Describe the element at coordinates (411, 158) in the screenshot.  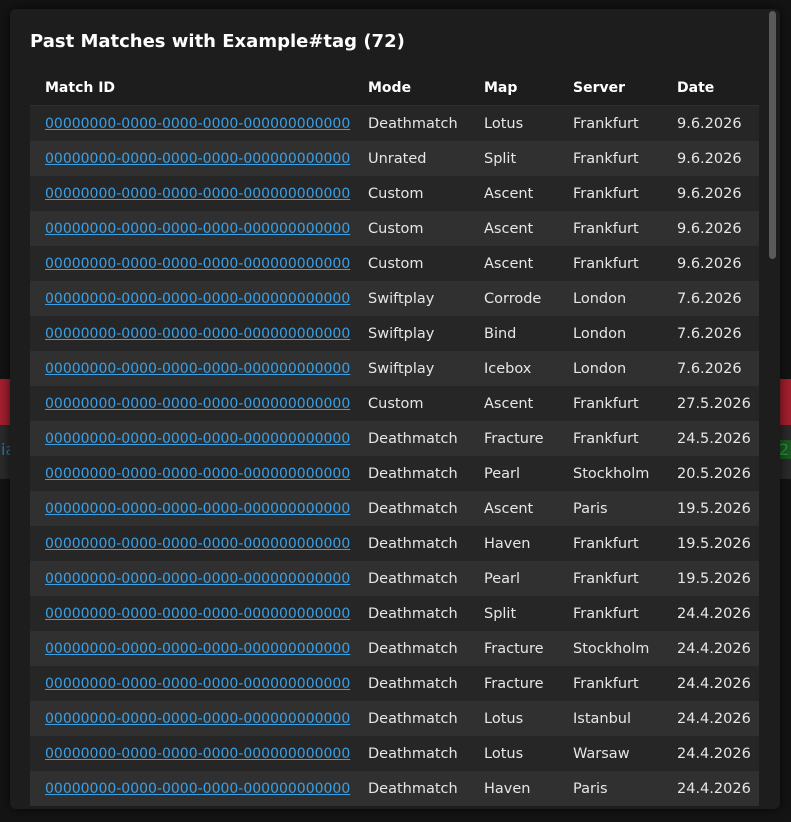
I see `cell-mode: Unrated` at that location.